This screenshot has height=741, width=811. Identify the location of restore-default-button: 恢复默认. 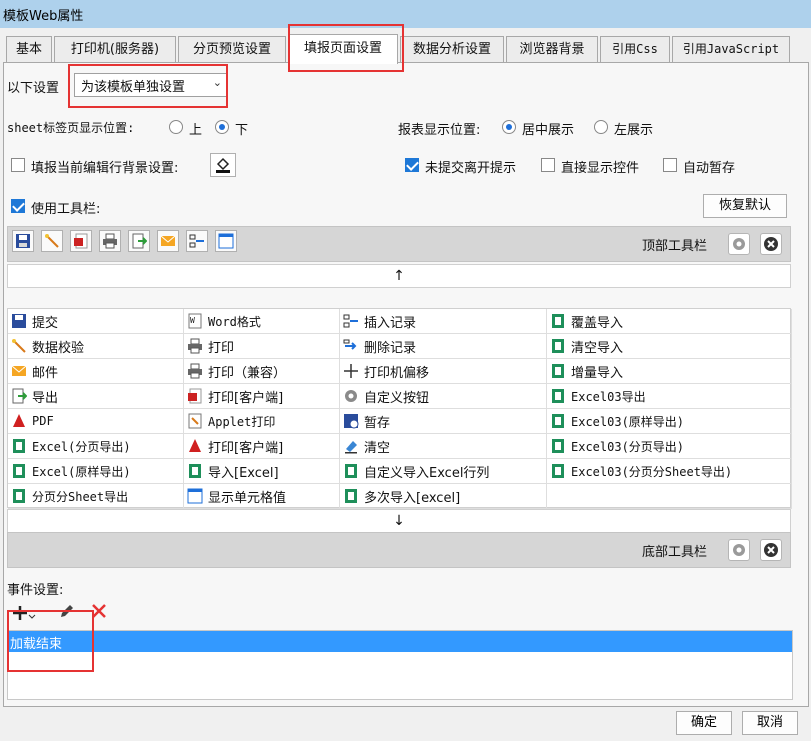
(745, 206).